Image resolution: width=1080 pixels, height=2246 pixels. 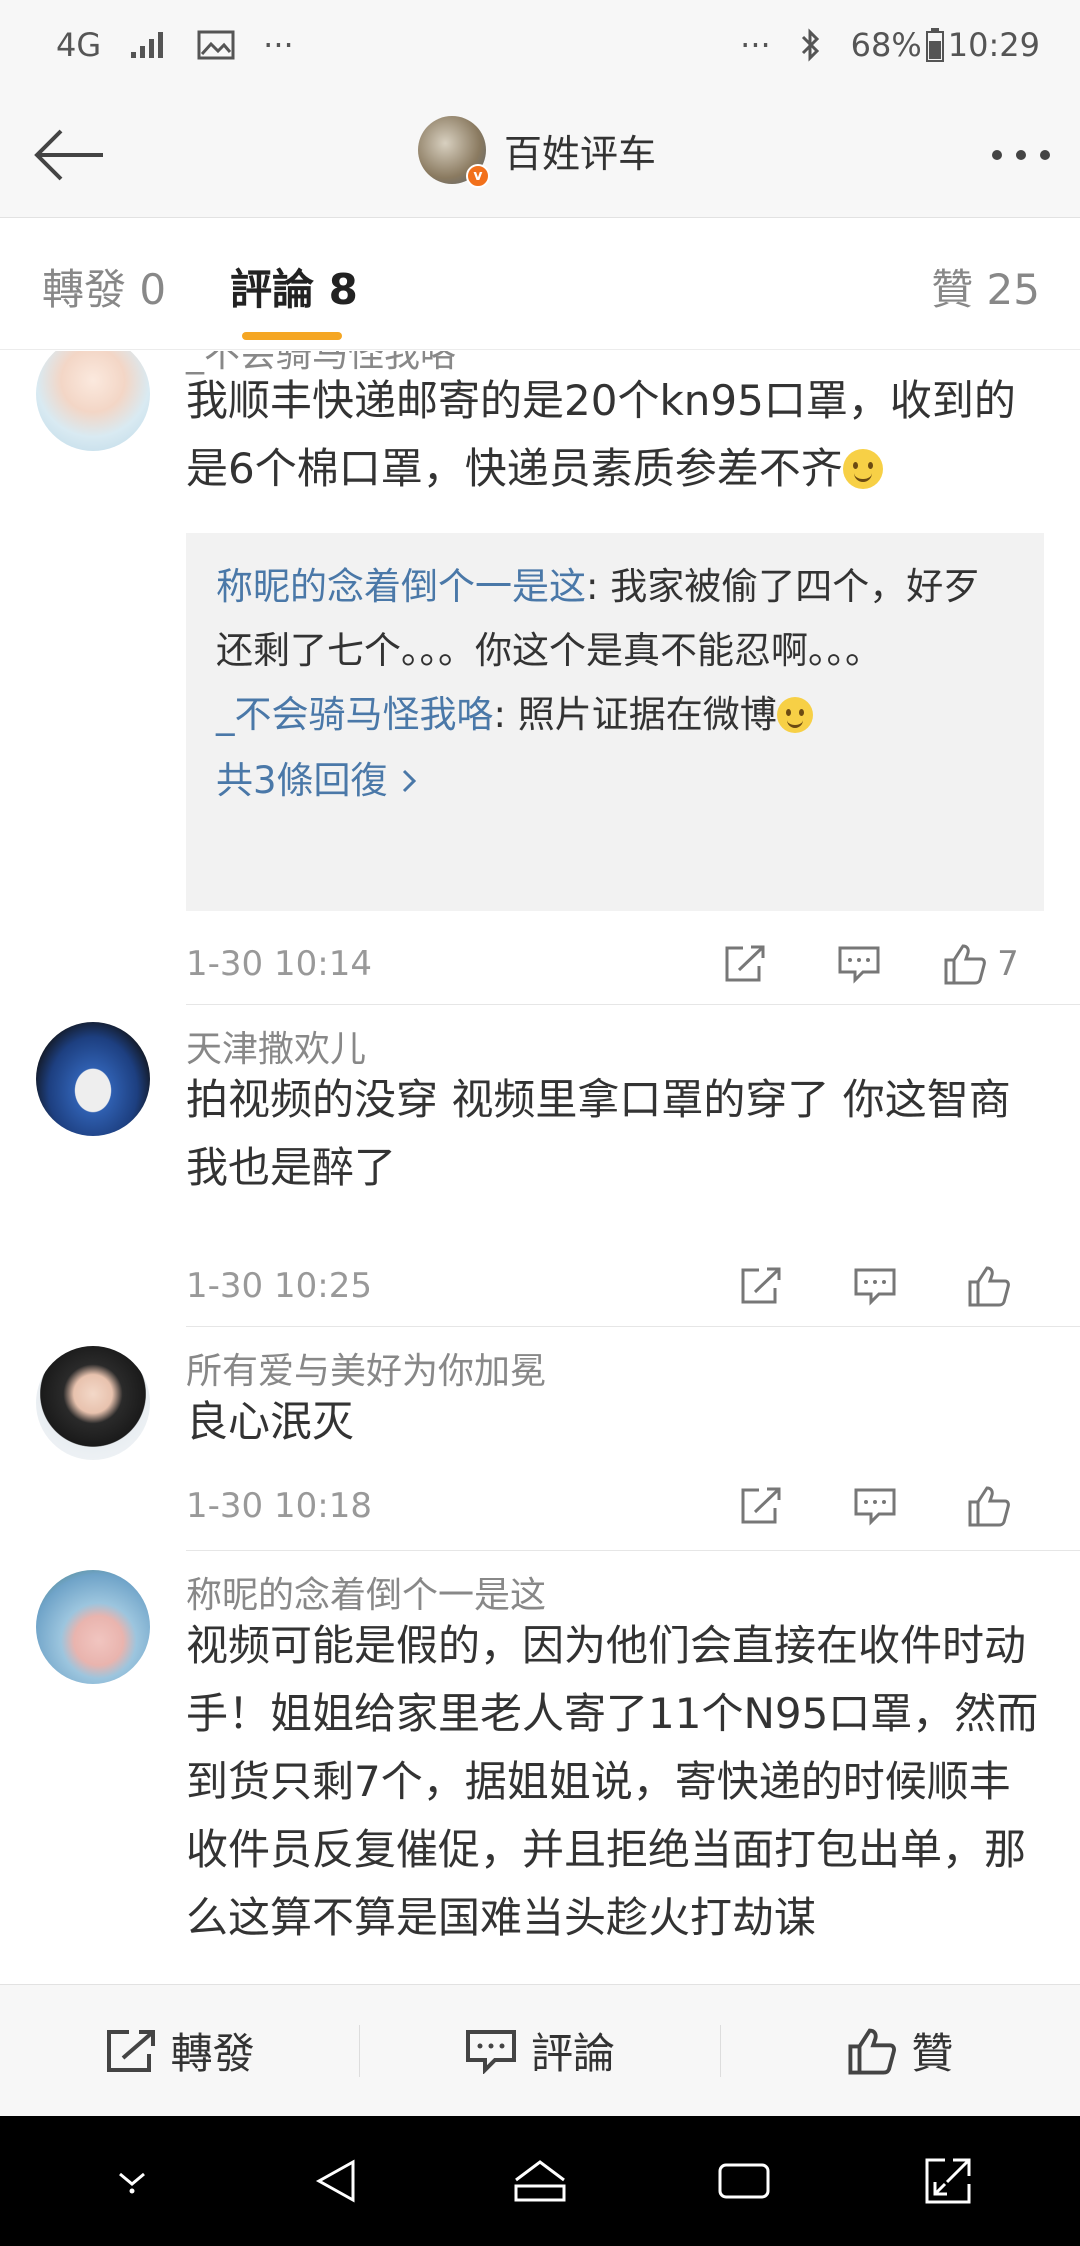 I want to click on view-all-replies: 共3條回復, so click(x=615, y=781).